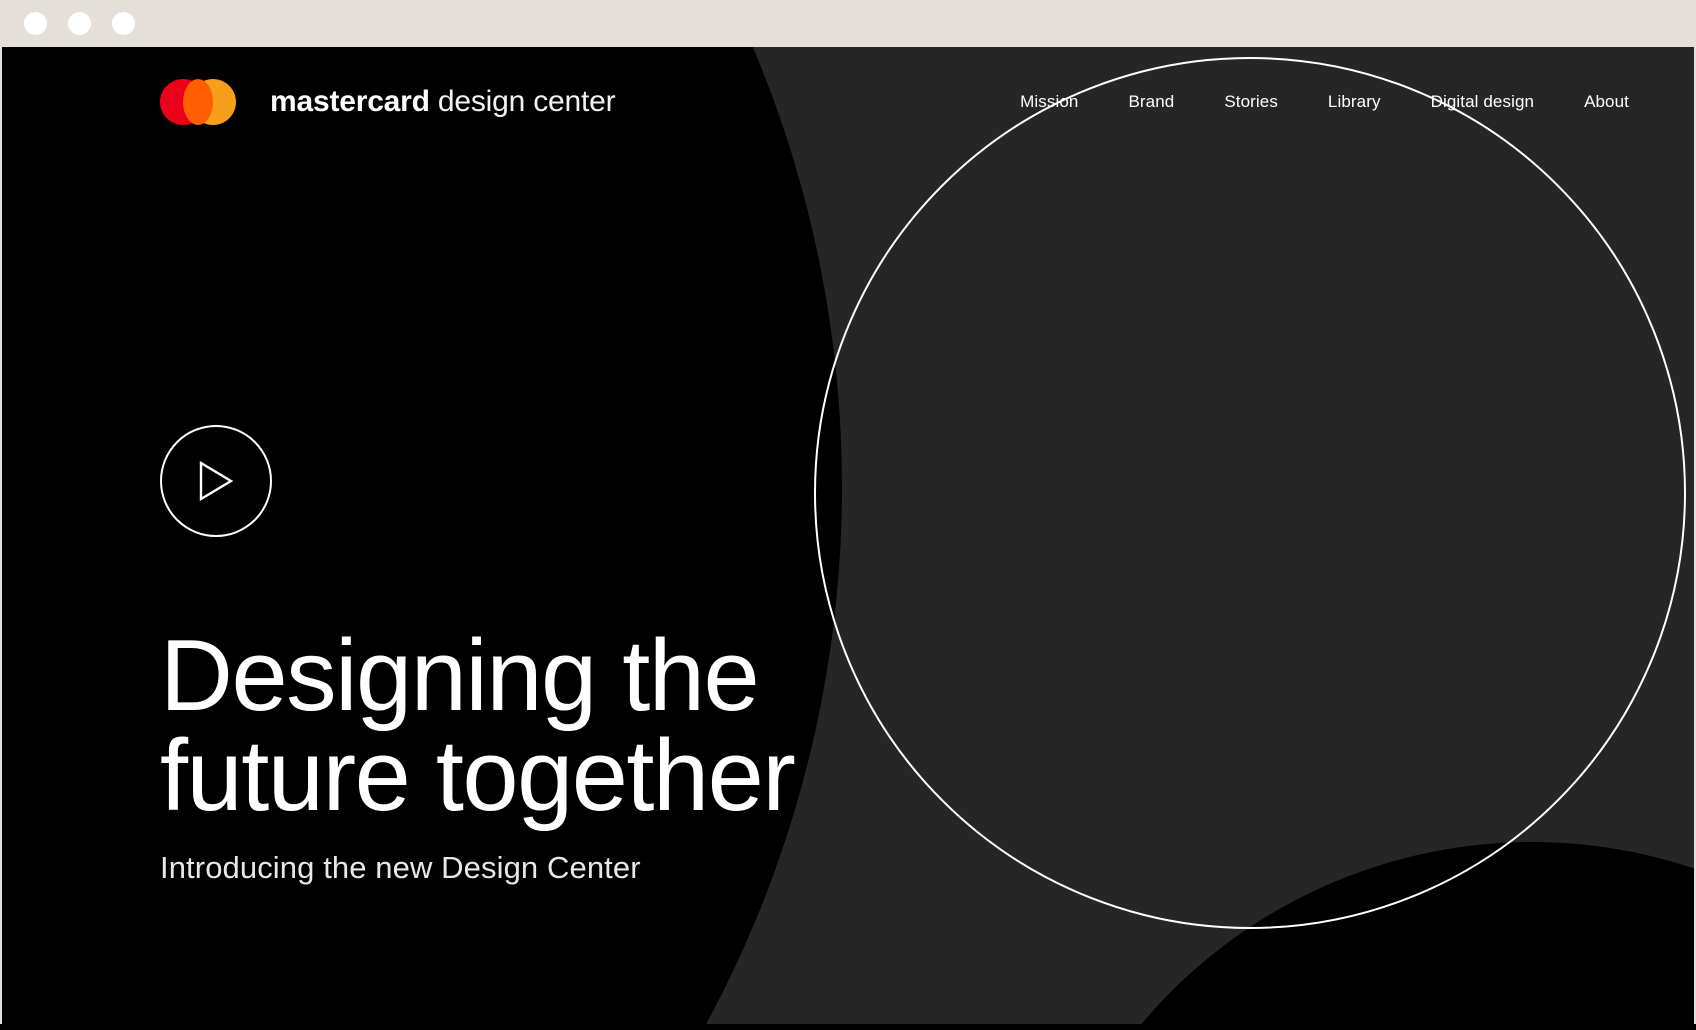  I want to click on play-video-button, so click(216, 481).